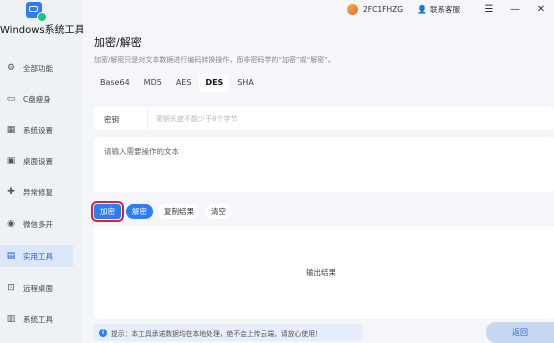 The image size is (554, 343). I want to click on sidebar-item-all-features: ⚙ 全部功能, so click(36, 68).